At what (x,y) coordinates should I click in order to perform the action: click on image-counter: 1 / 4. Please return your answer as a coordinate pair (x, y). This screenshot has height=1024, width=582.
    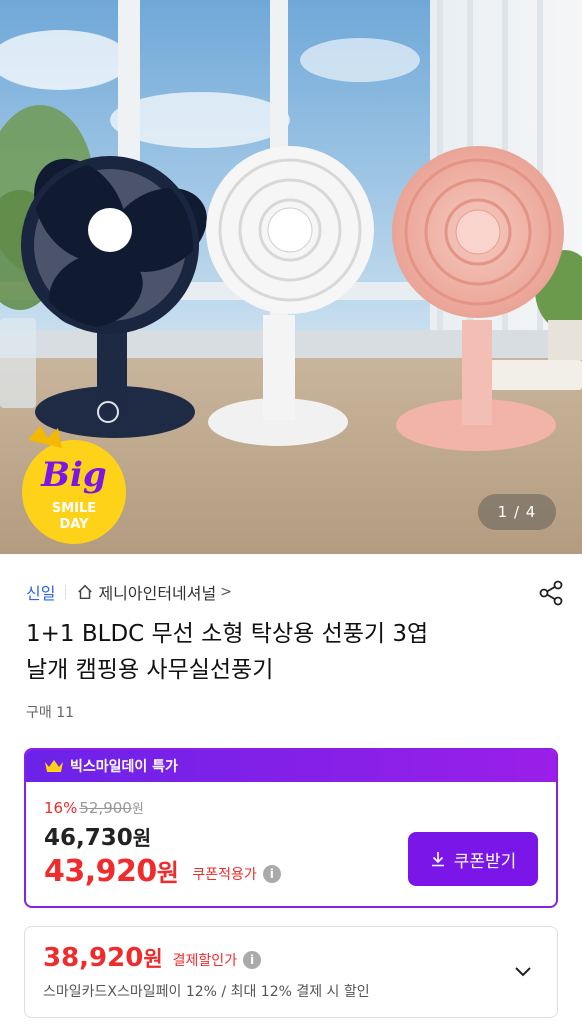
    Looking at the image, I should click on (517, 512).